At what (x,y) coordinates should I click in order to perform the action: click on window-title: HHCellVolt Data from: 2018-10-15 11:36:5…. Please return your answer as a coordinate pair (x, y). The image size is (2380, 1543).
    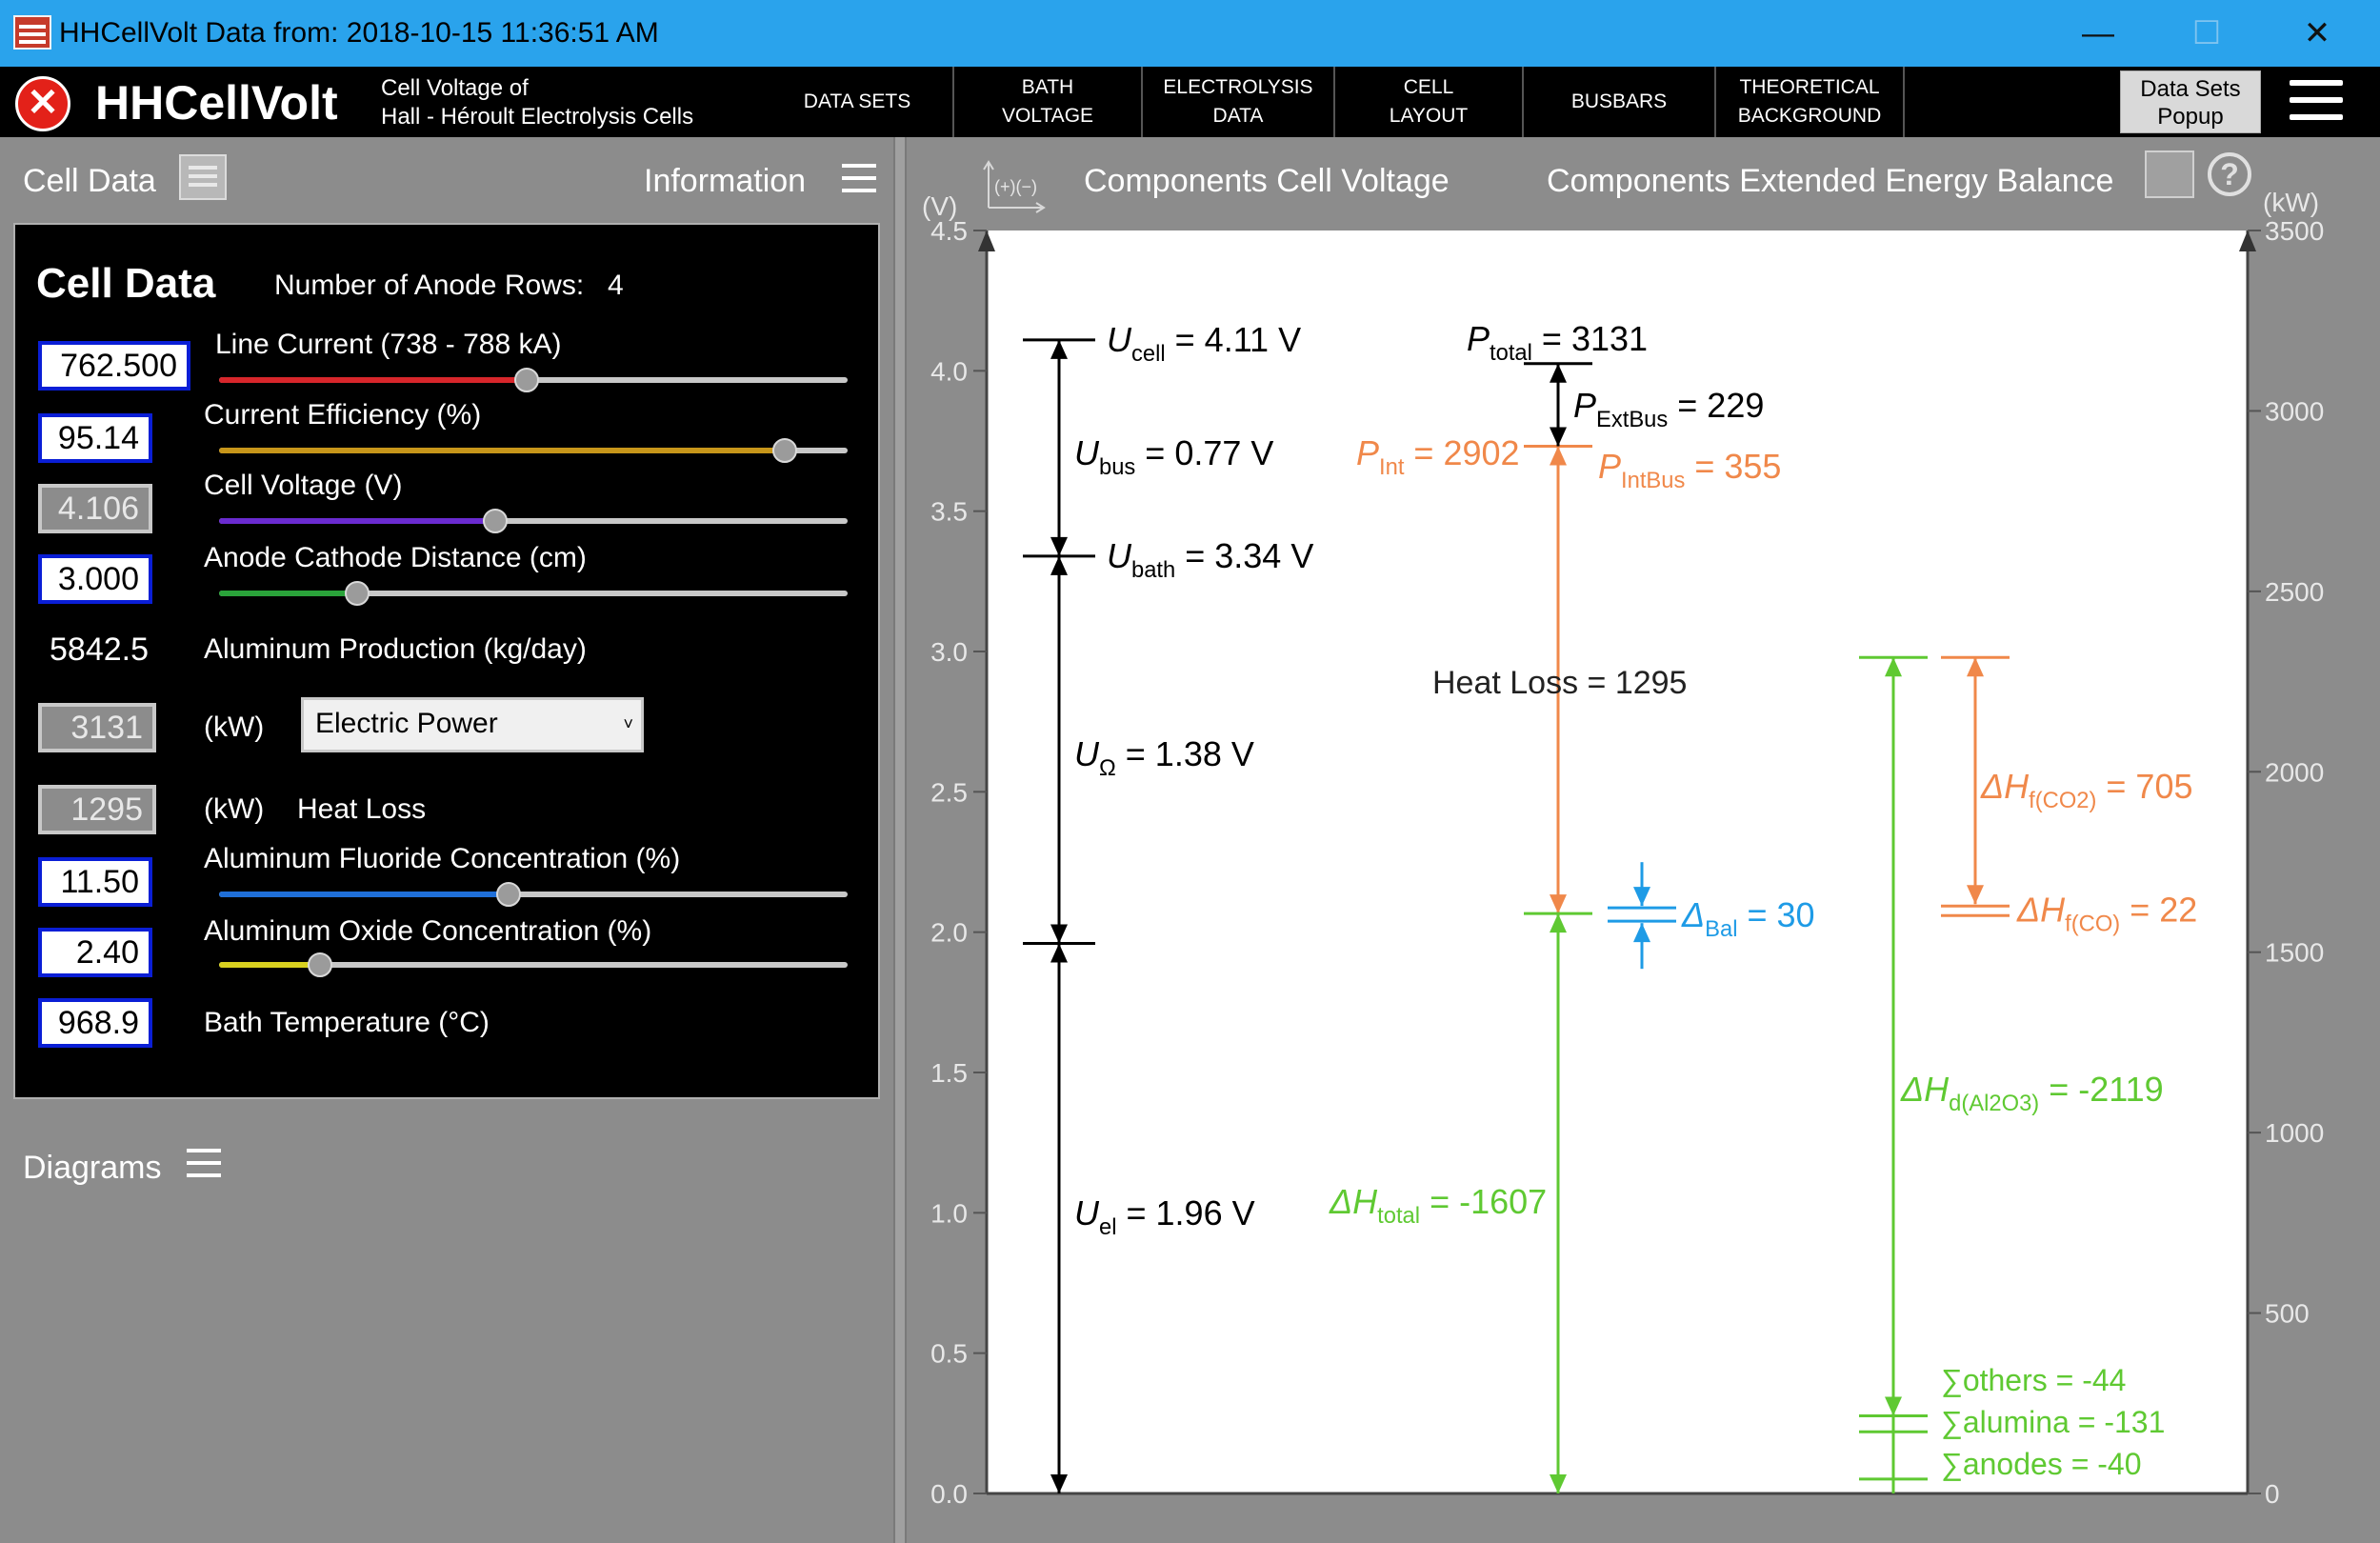
    Looking at the image, I should click on (359, 33).